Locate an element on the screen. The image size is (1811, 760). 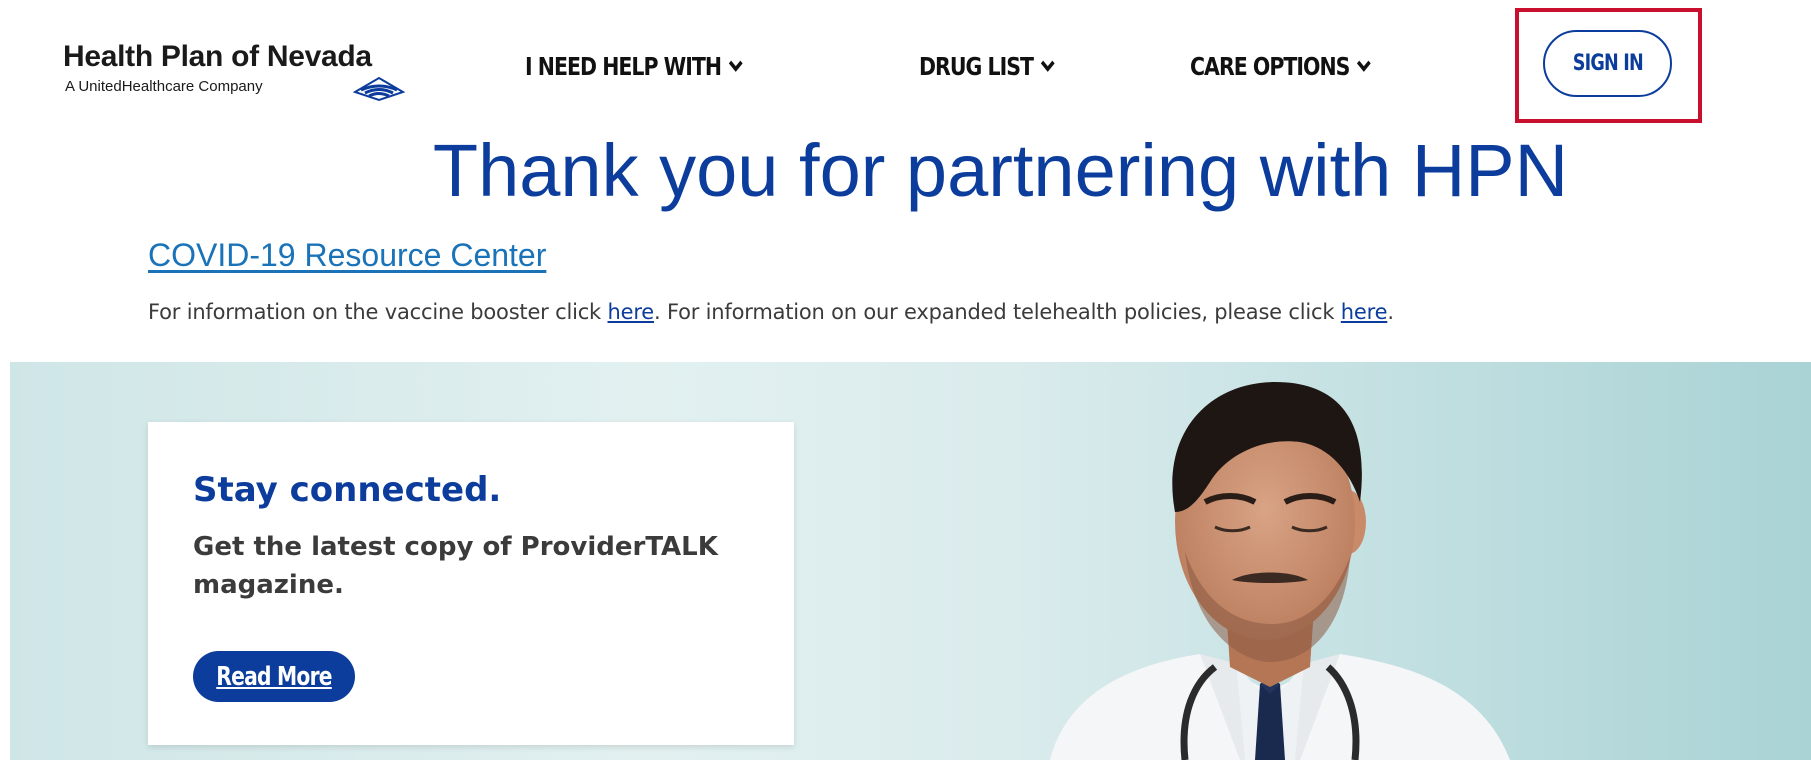
read-more-label: Read More is located at coordinates (274, 676).